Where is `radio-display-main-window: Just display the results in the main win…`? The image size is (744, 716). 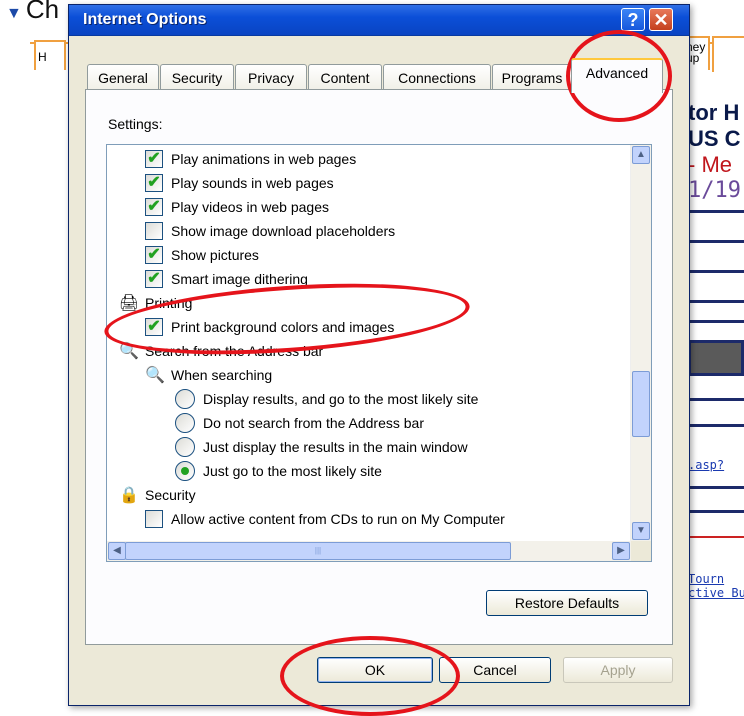 radio-display-main-window: Just display the results in the main win… is located at coordinates (321, 447).